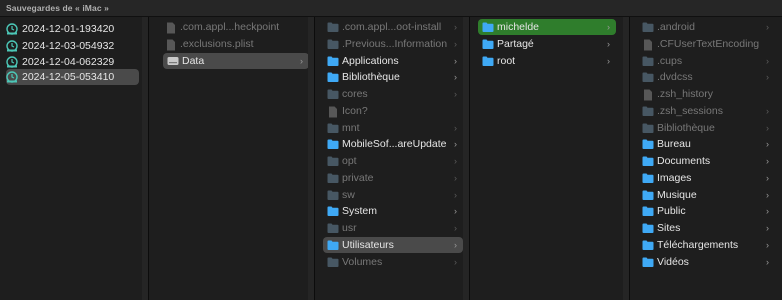  What do you see at coordinates (393, 211) in the screenshot?
I see `list-item: System ›` at bounding box center [393, 211].